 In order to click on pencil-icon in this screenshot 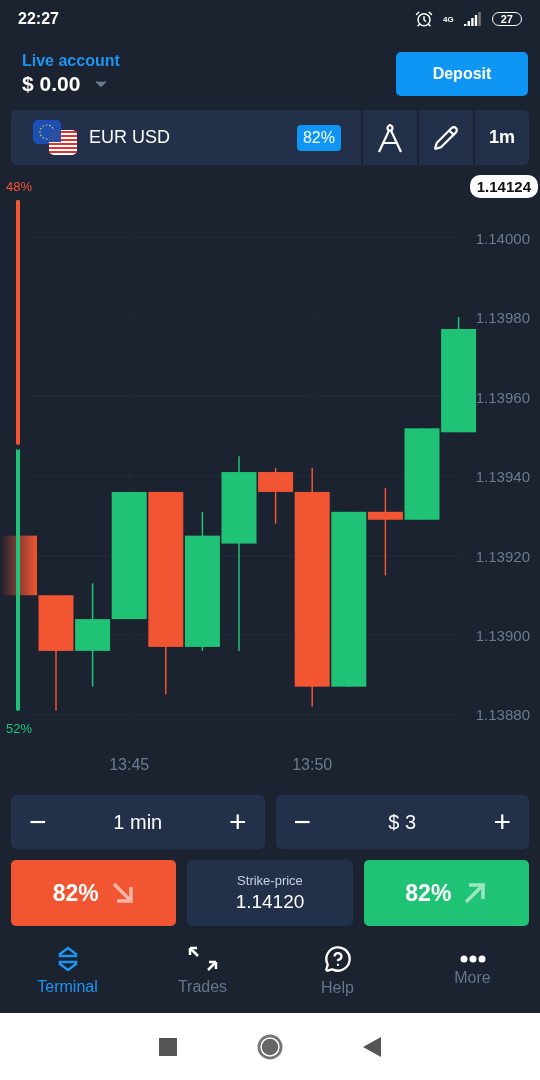, I will do `click(446, 137)`.